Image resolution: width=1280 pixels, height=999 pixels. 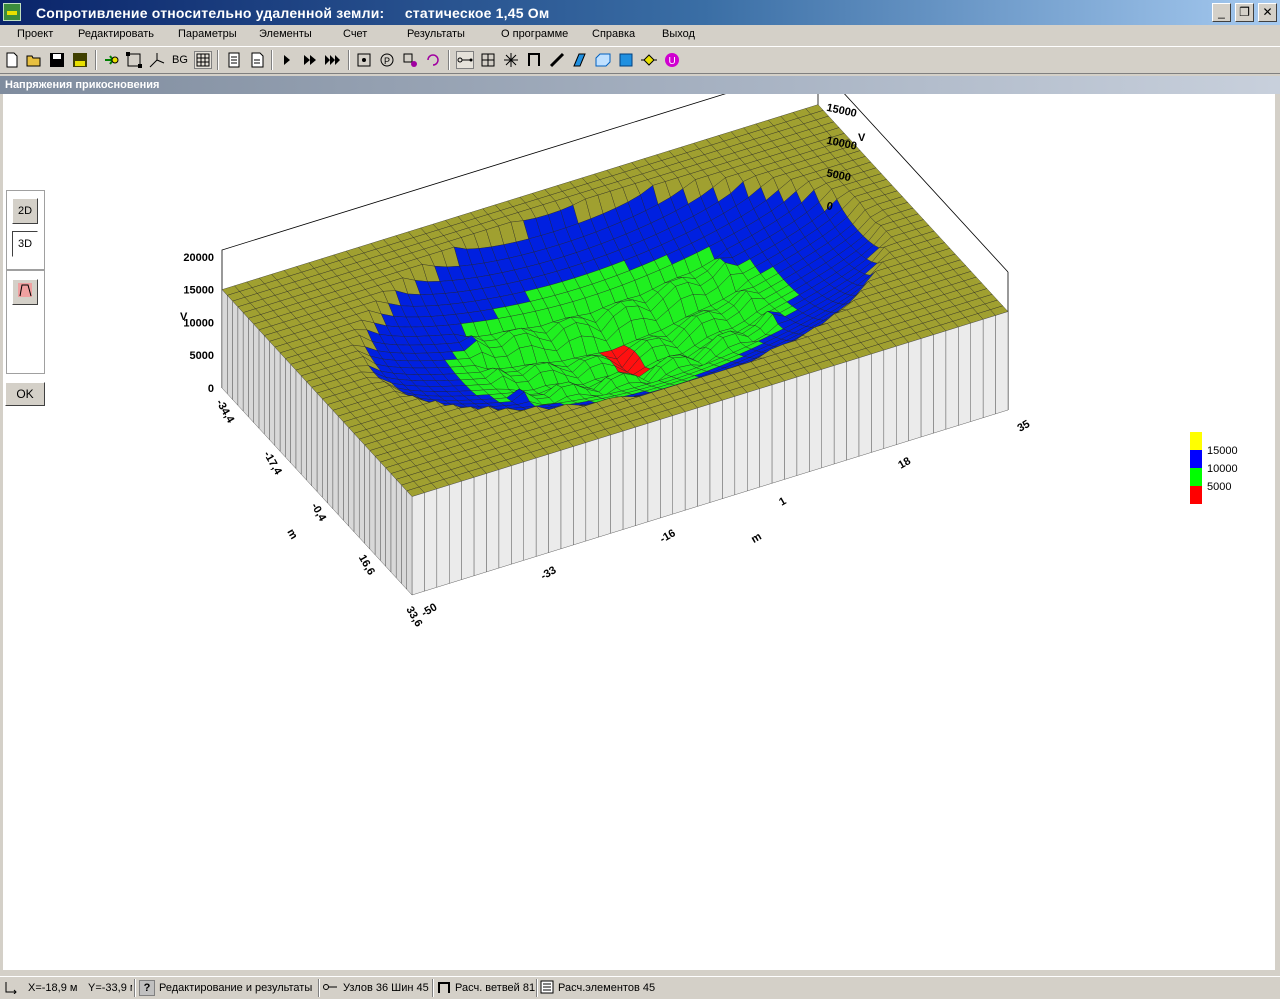 I want to click on z-tick-left: 15000, so click(x=198, y=291).